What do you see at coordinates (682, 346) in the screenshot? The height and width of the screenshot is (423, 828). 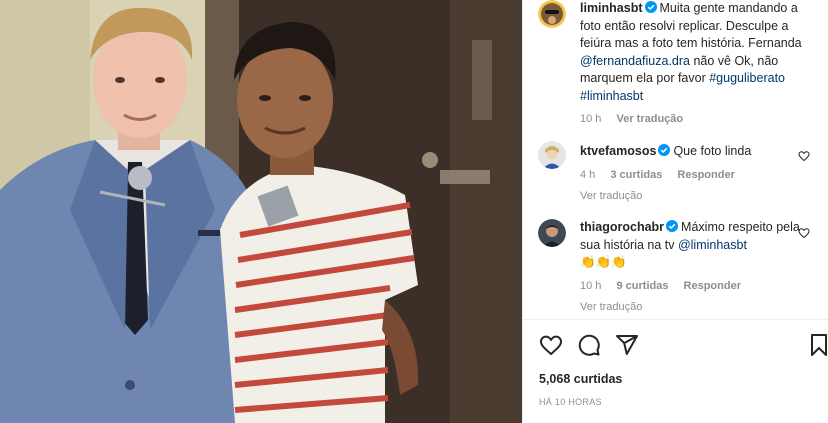 I see `action-bar` at bounding box center [682, 346].